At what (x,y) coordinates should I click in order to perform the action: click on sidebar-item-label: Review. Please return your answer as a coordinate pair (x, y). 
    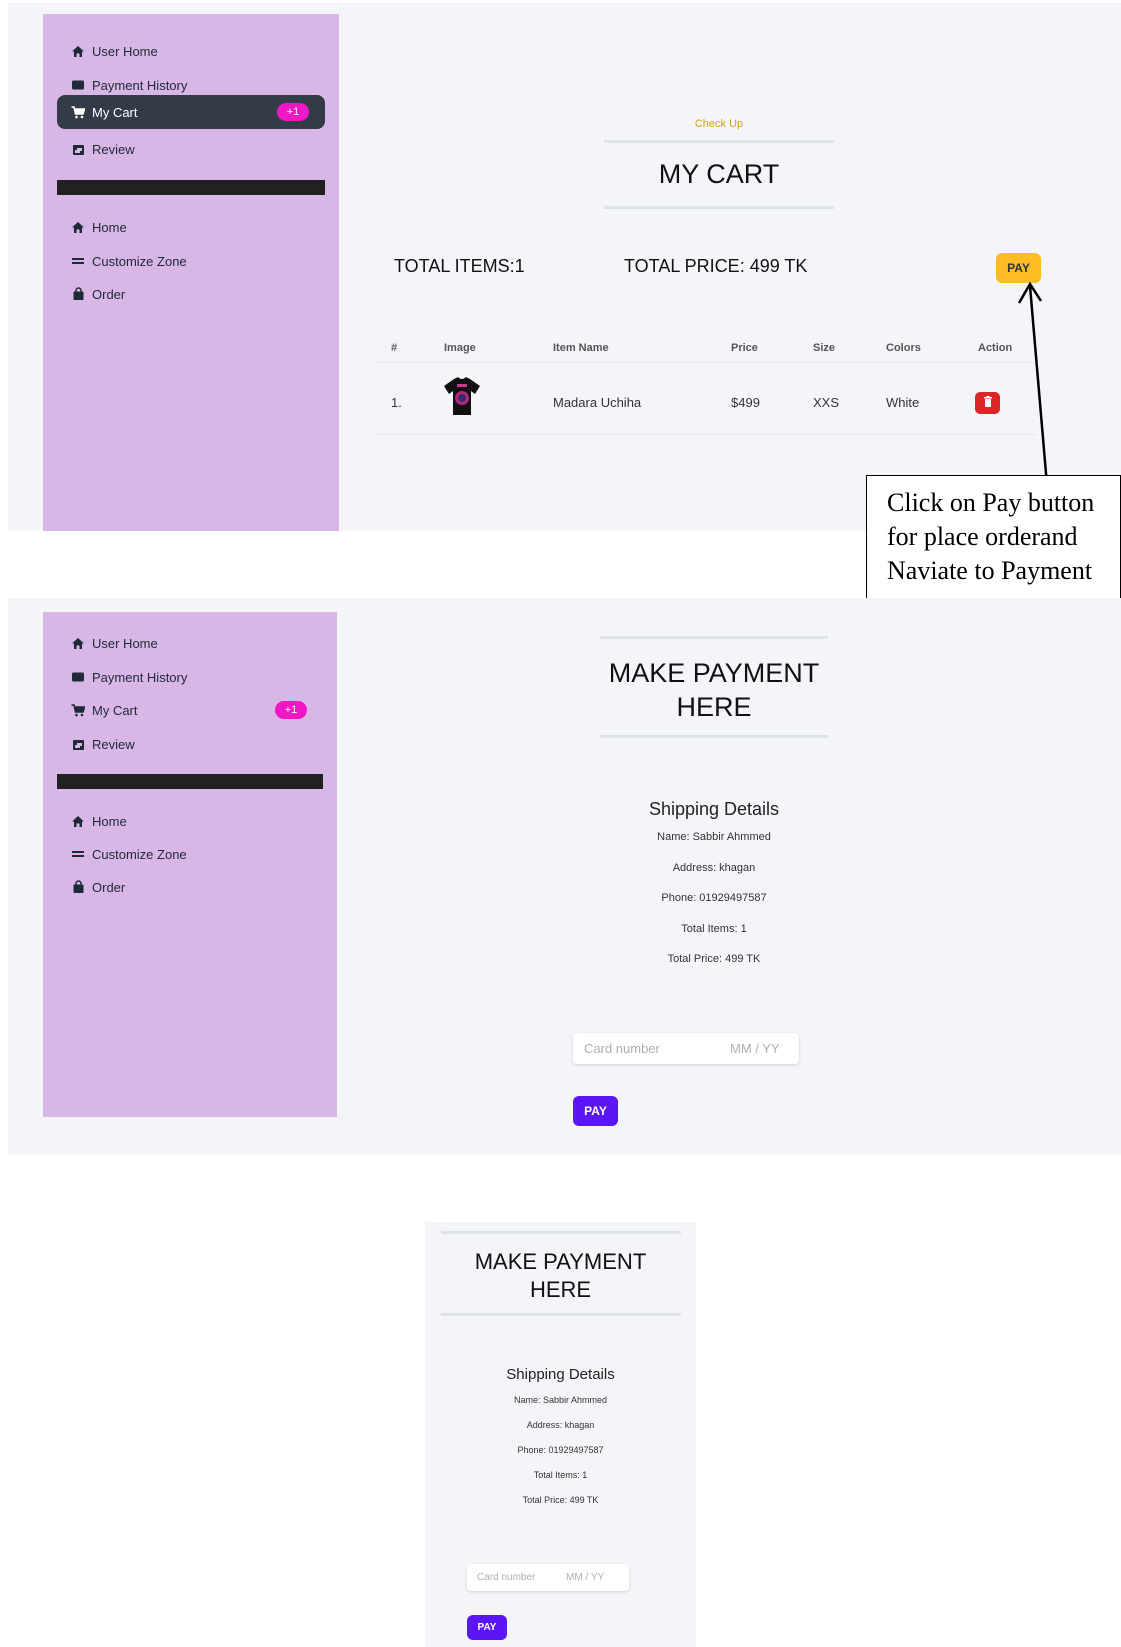
    Looking at the image, I should click on (113, 149).